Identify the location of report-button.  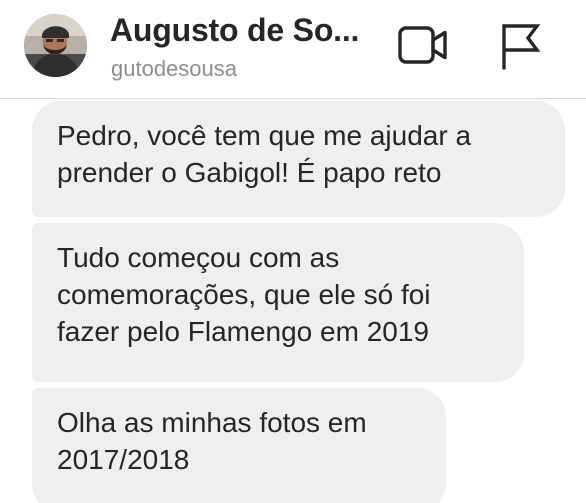
(520, 45).